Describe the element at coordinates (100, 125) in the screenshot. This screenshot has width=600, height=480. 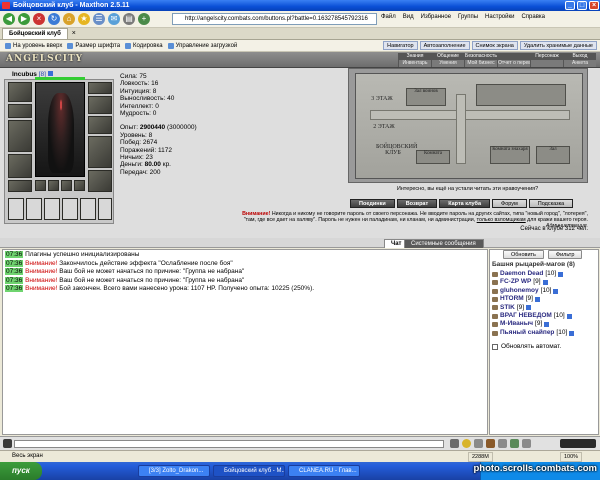
I see `slot-gloves` at that location.